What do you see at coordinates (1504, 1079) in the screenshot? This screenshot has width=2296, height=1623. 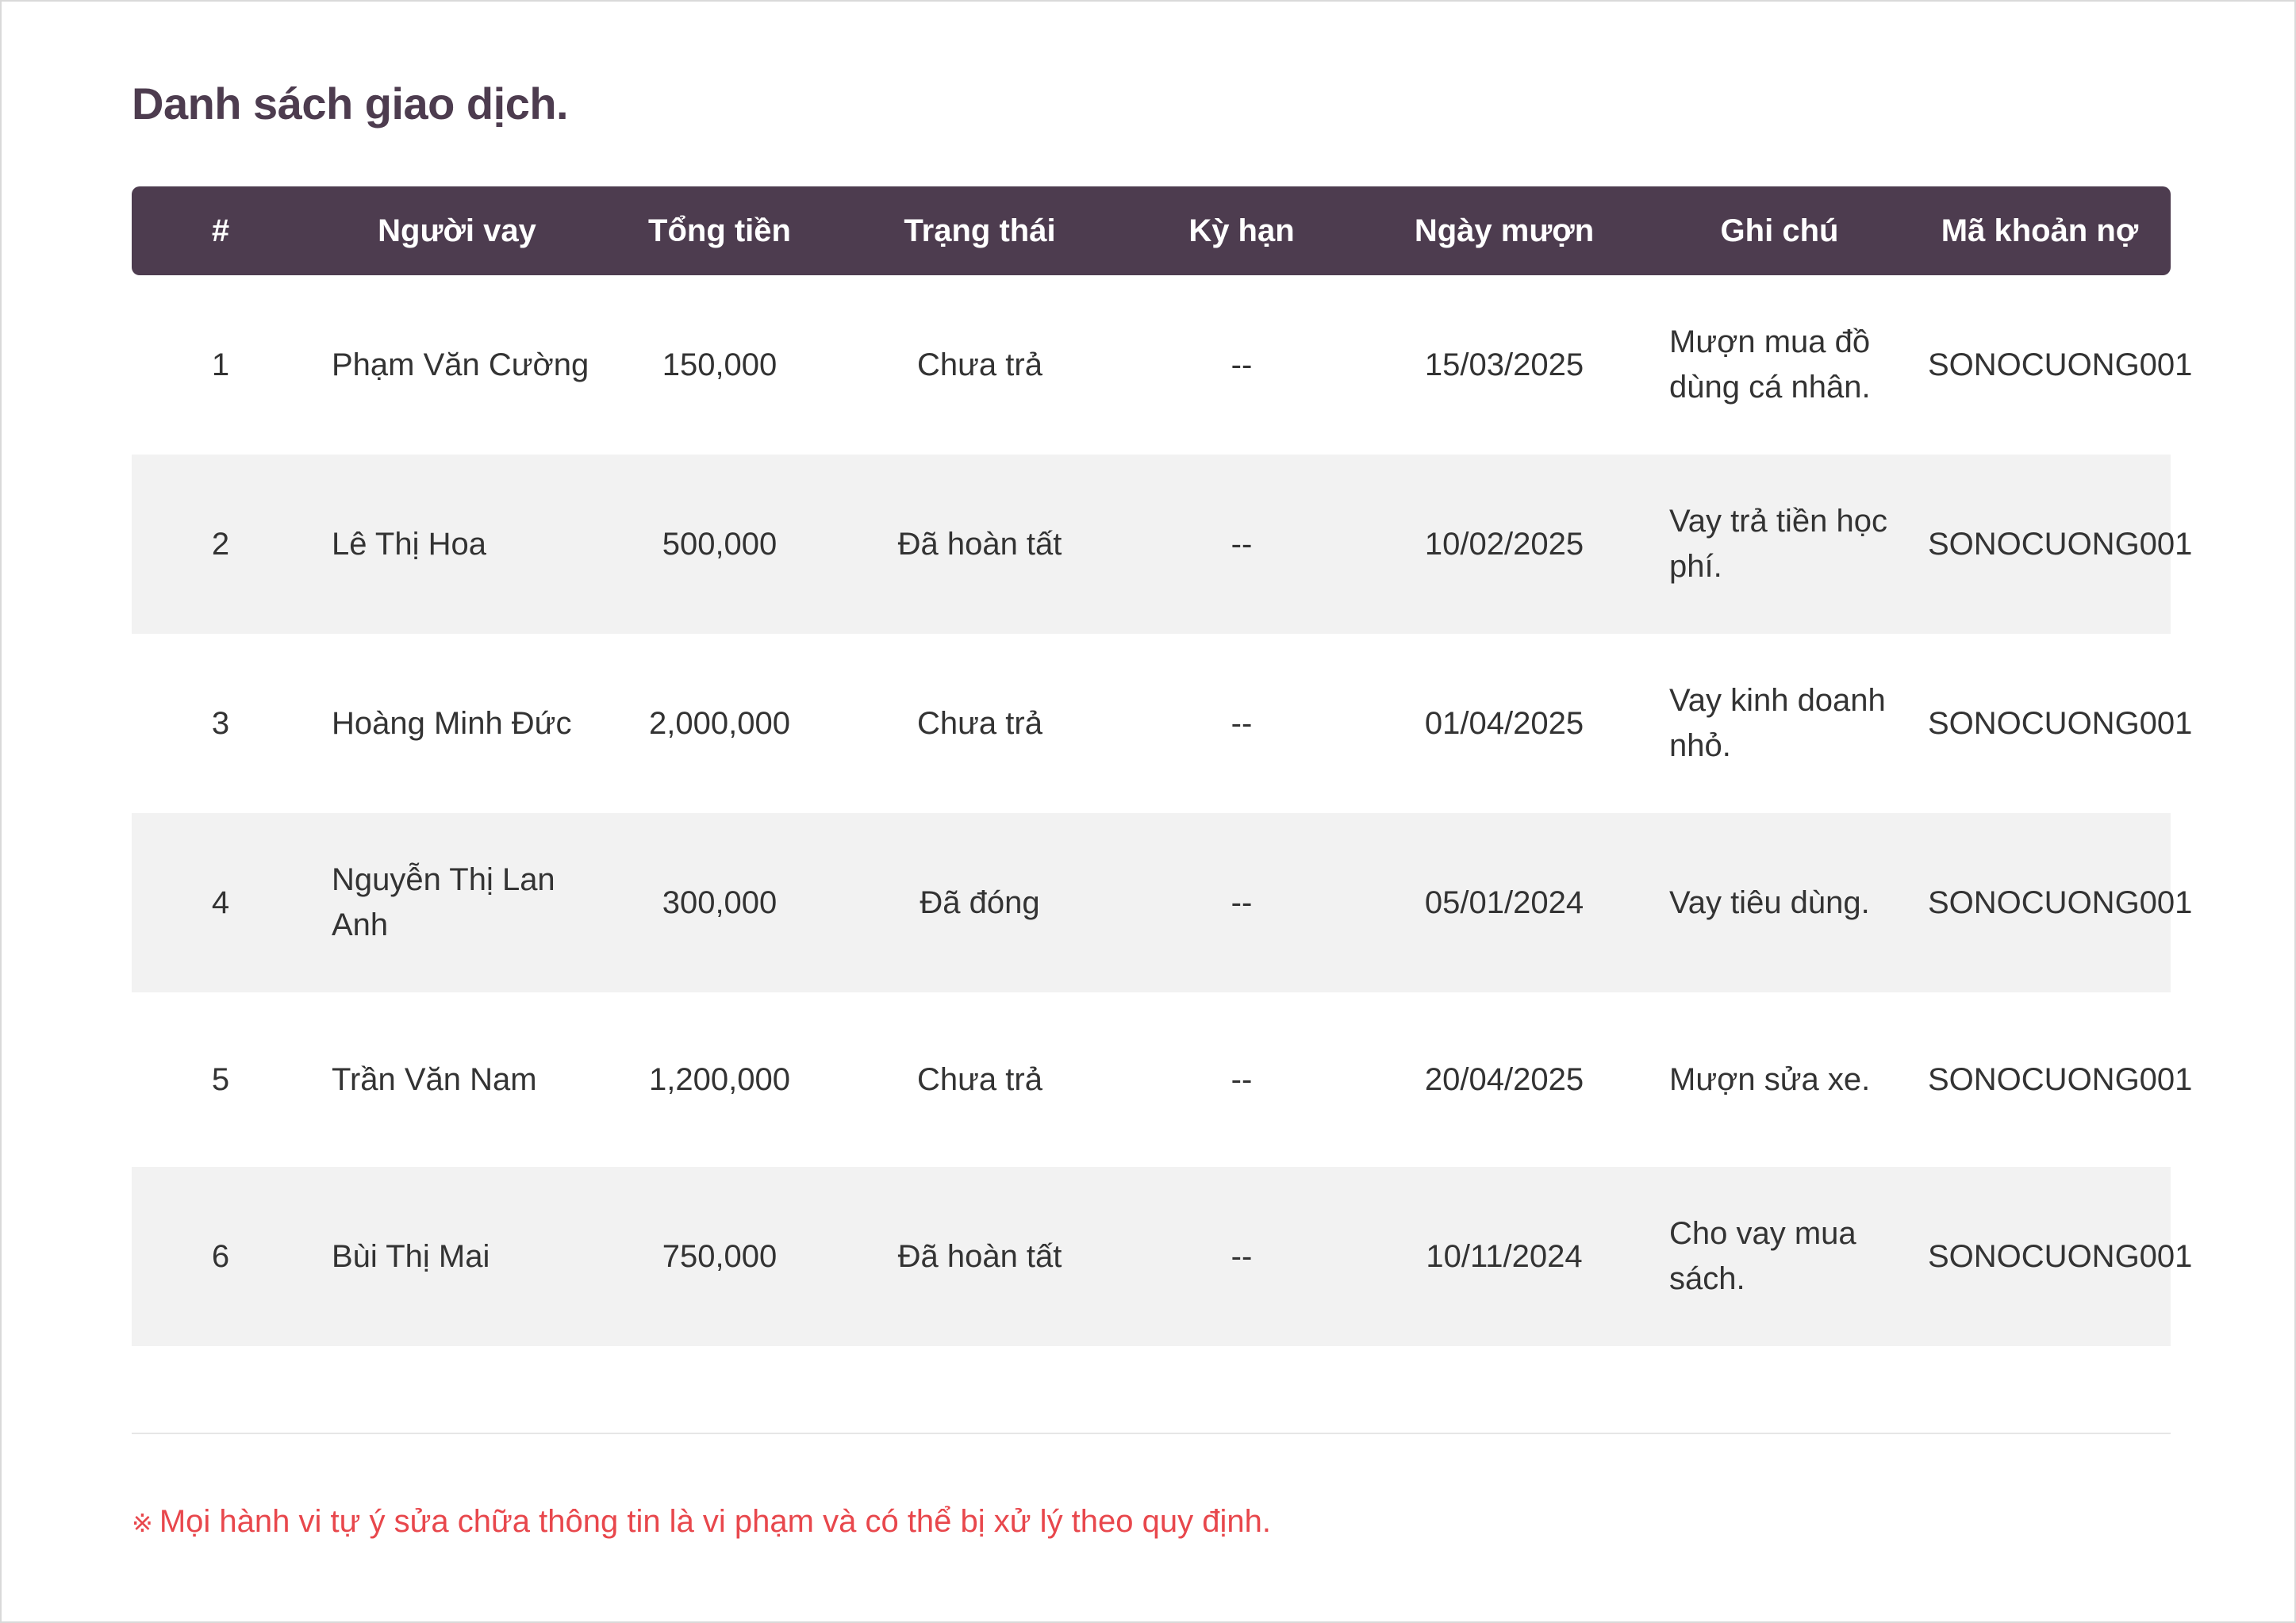 I see `cell-date: 20/04/2025` at bounding box center [1504, 1079].